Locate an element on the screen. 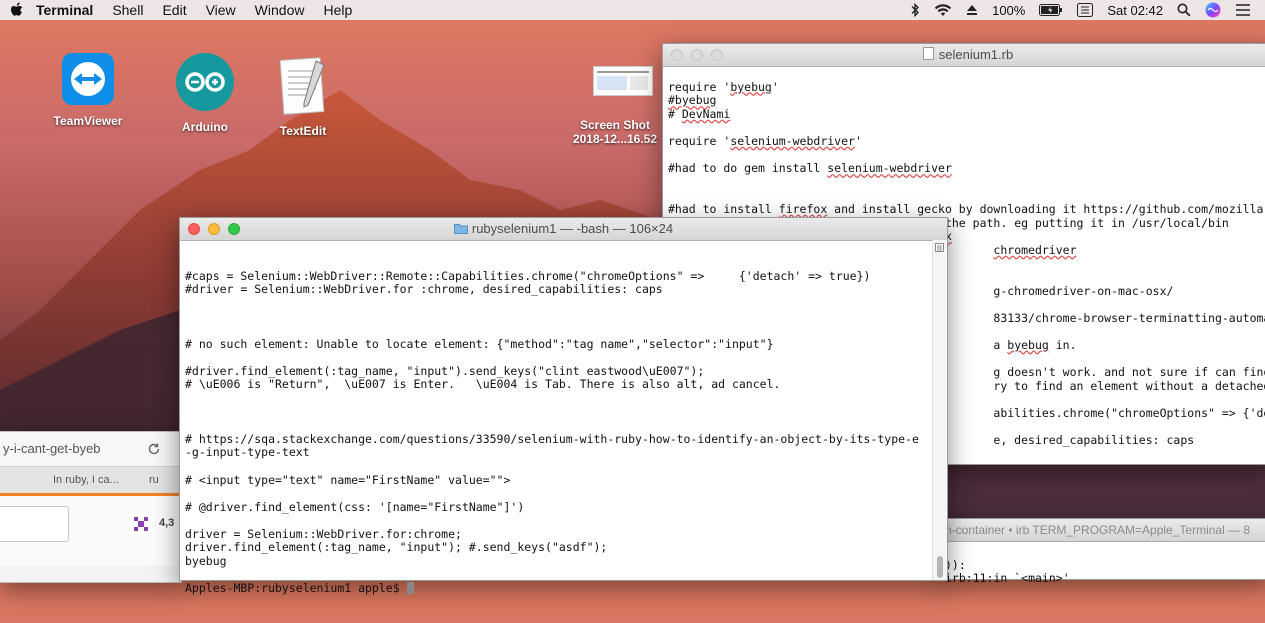 The height and width of the screenshot is (623, 1265). desktop-icon-textedit: TextEdit is located at coordinates (303, 96).